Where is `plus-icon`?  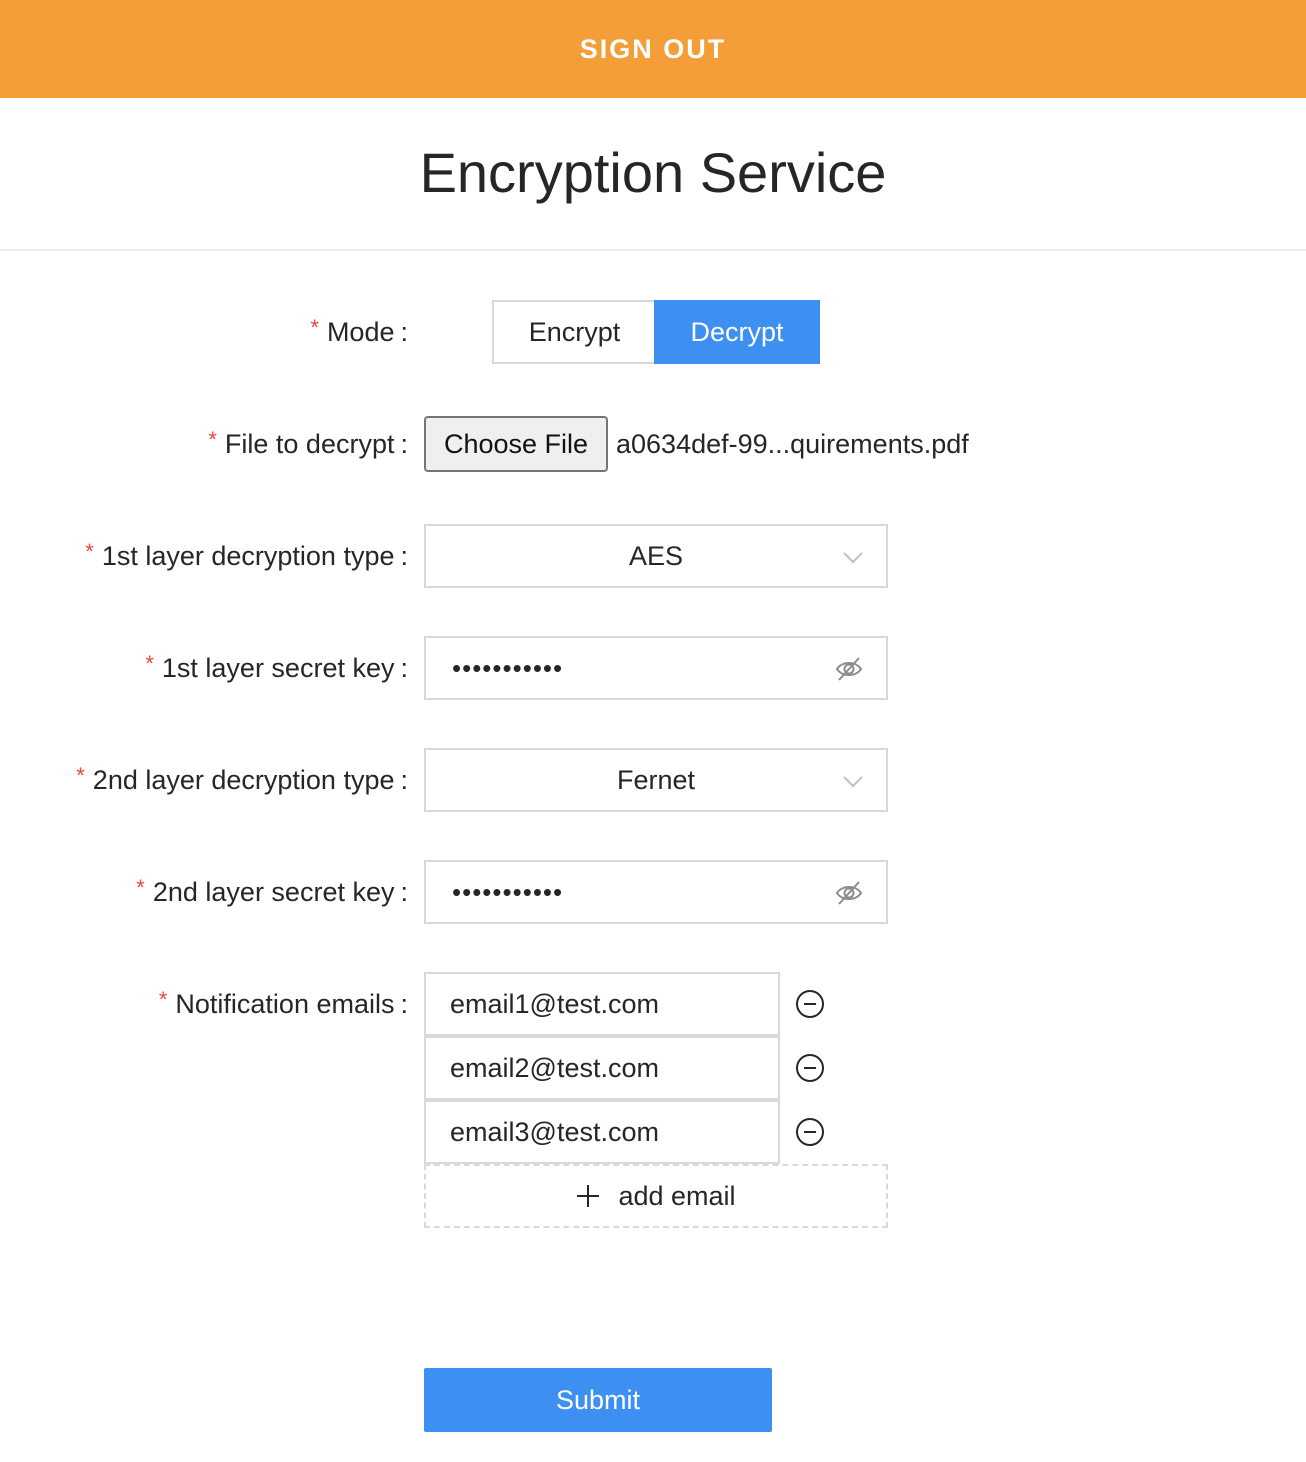 plus-icon is located at coordinates (588, 1196).